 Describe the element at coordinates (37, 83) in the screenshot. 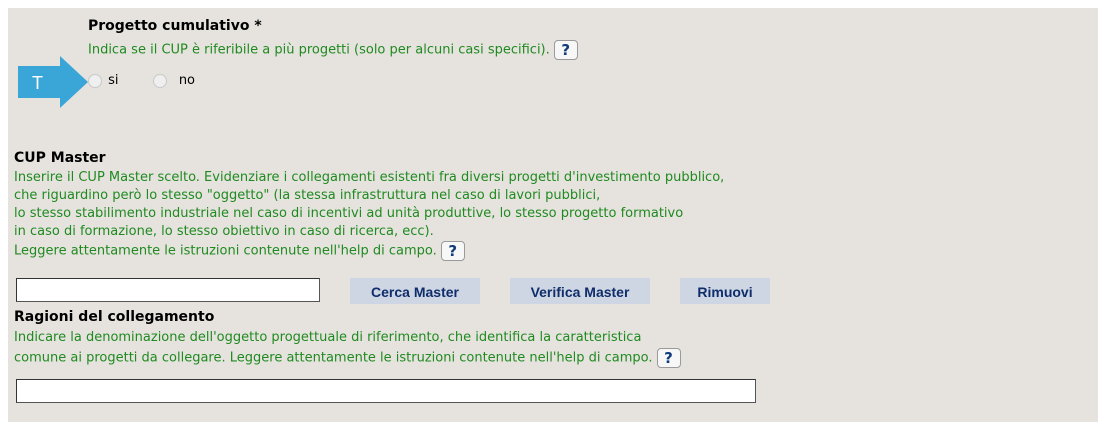

I see `tag-label: T` at that location.